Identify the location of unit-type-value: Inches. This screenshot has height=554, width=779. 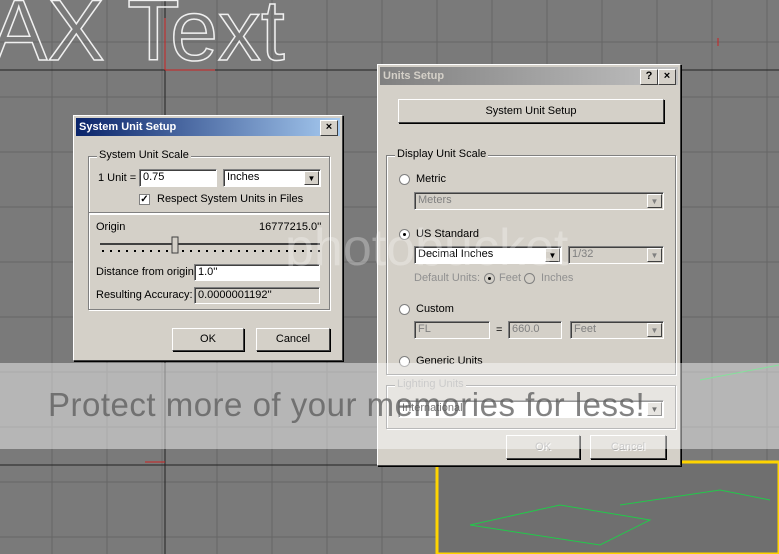
(243, 177).